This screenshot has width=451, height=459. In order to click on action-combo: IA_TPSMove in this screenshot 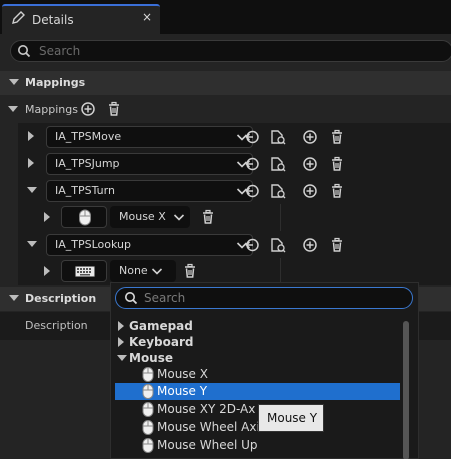, I will do `click(149, 137)`.